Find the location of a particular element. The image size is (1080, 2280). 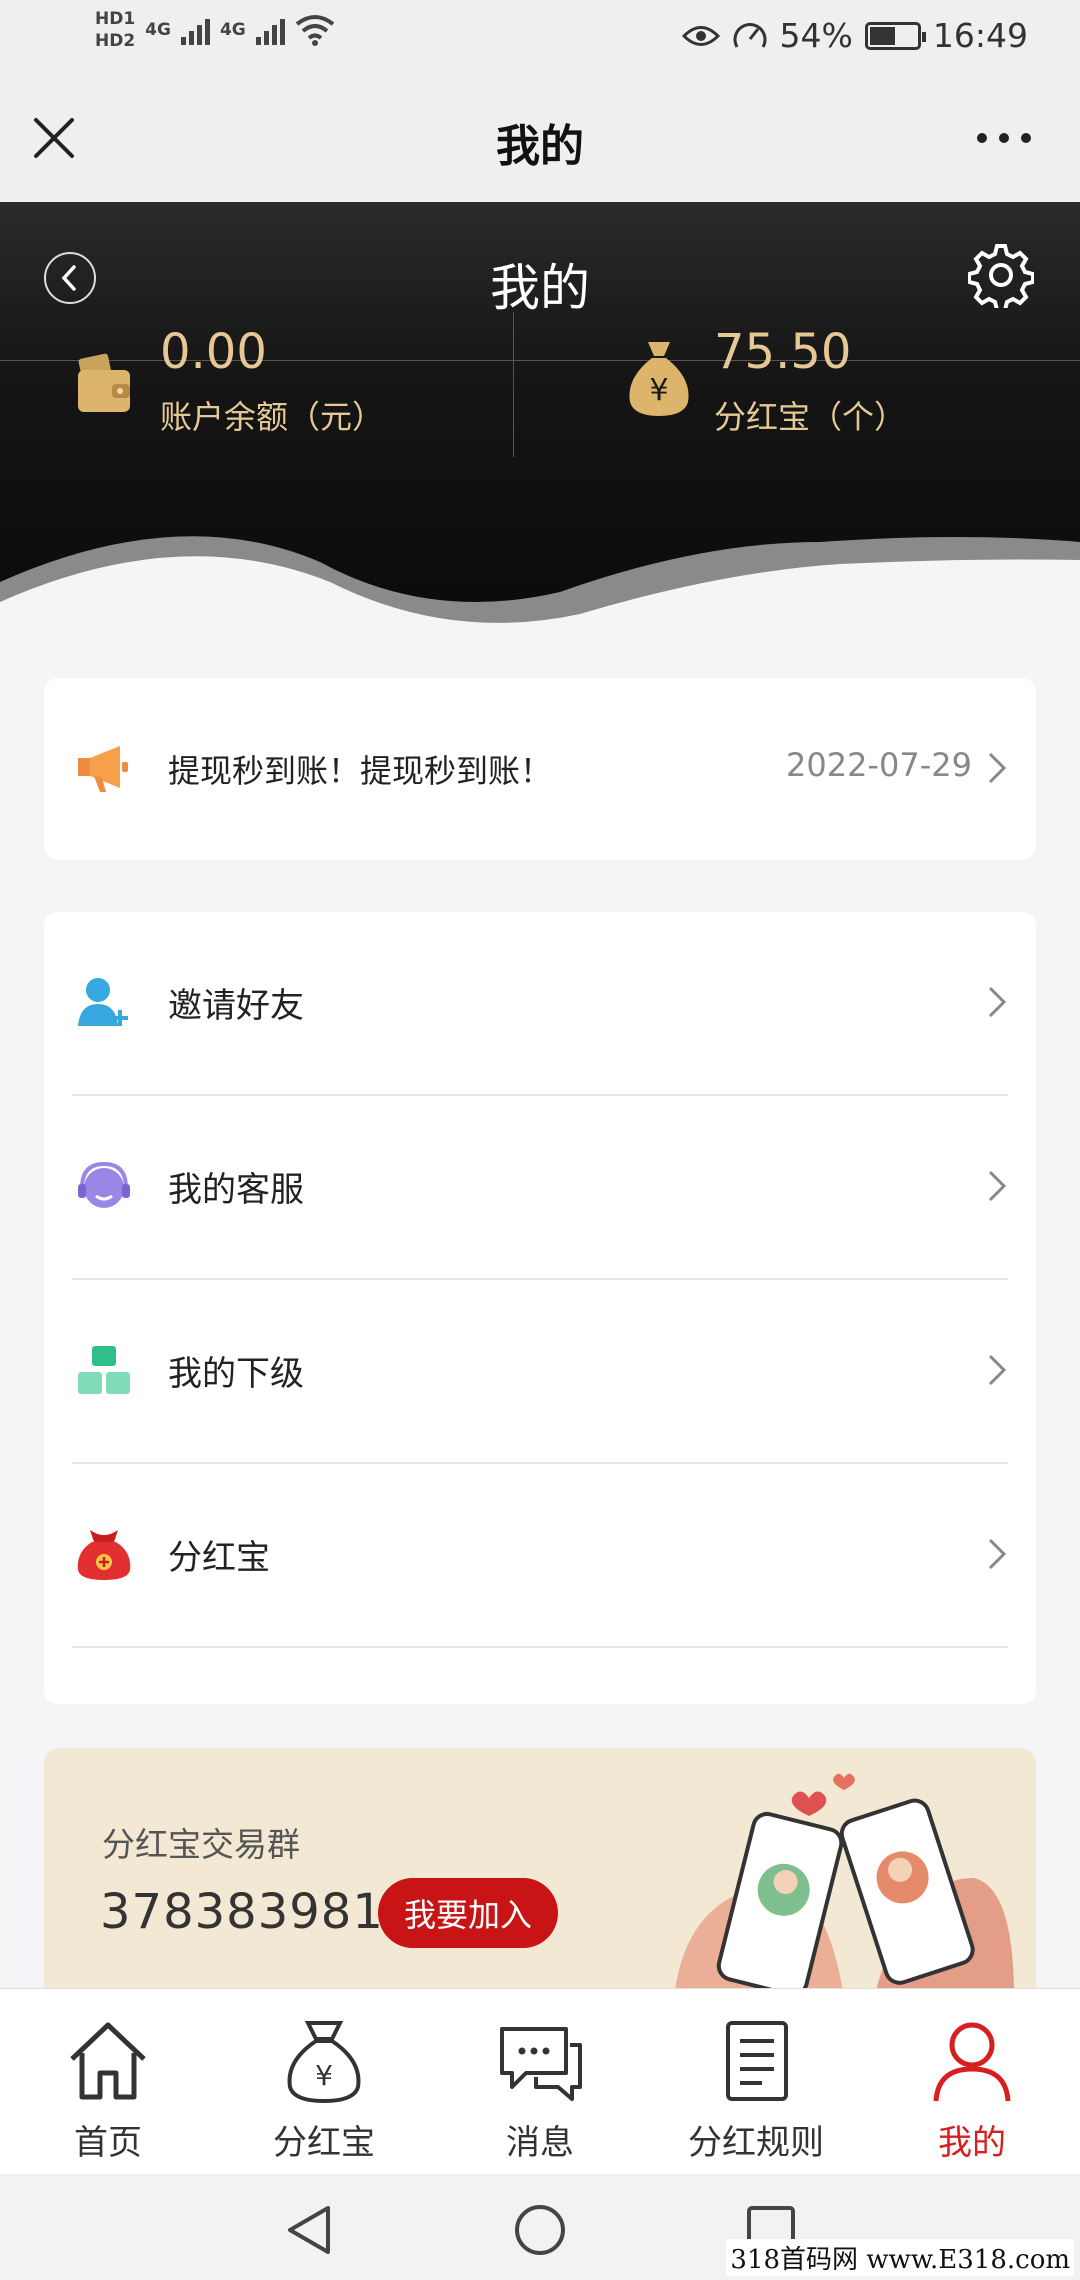

menu-label-service: 我的客服 is located at coordinates (236, 1190).